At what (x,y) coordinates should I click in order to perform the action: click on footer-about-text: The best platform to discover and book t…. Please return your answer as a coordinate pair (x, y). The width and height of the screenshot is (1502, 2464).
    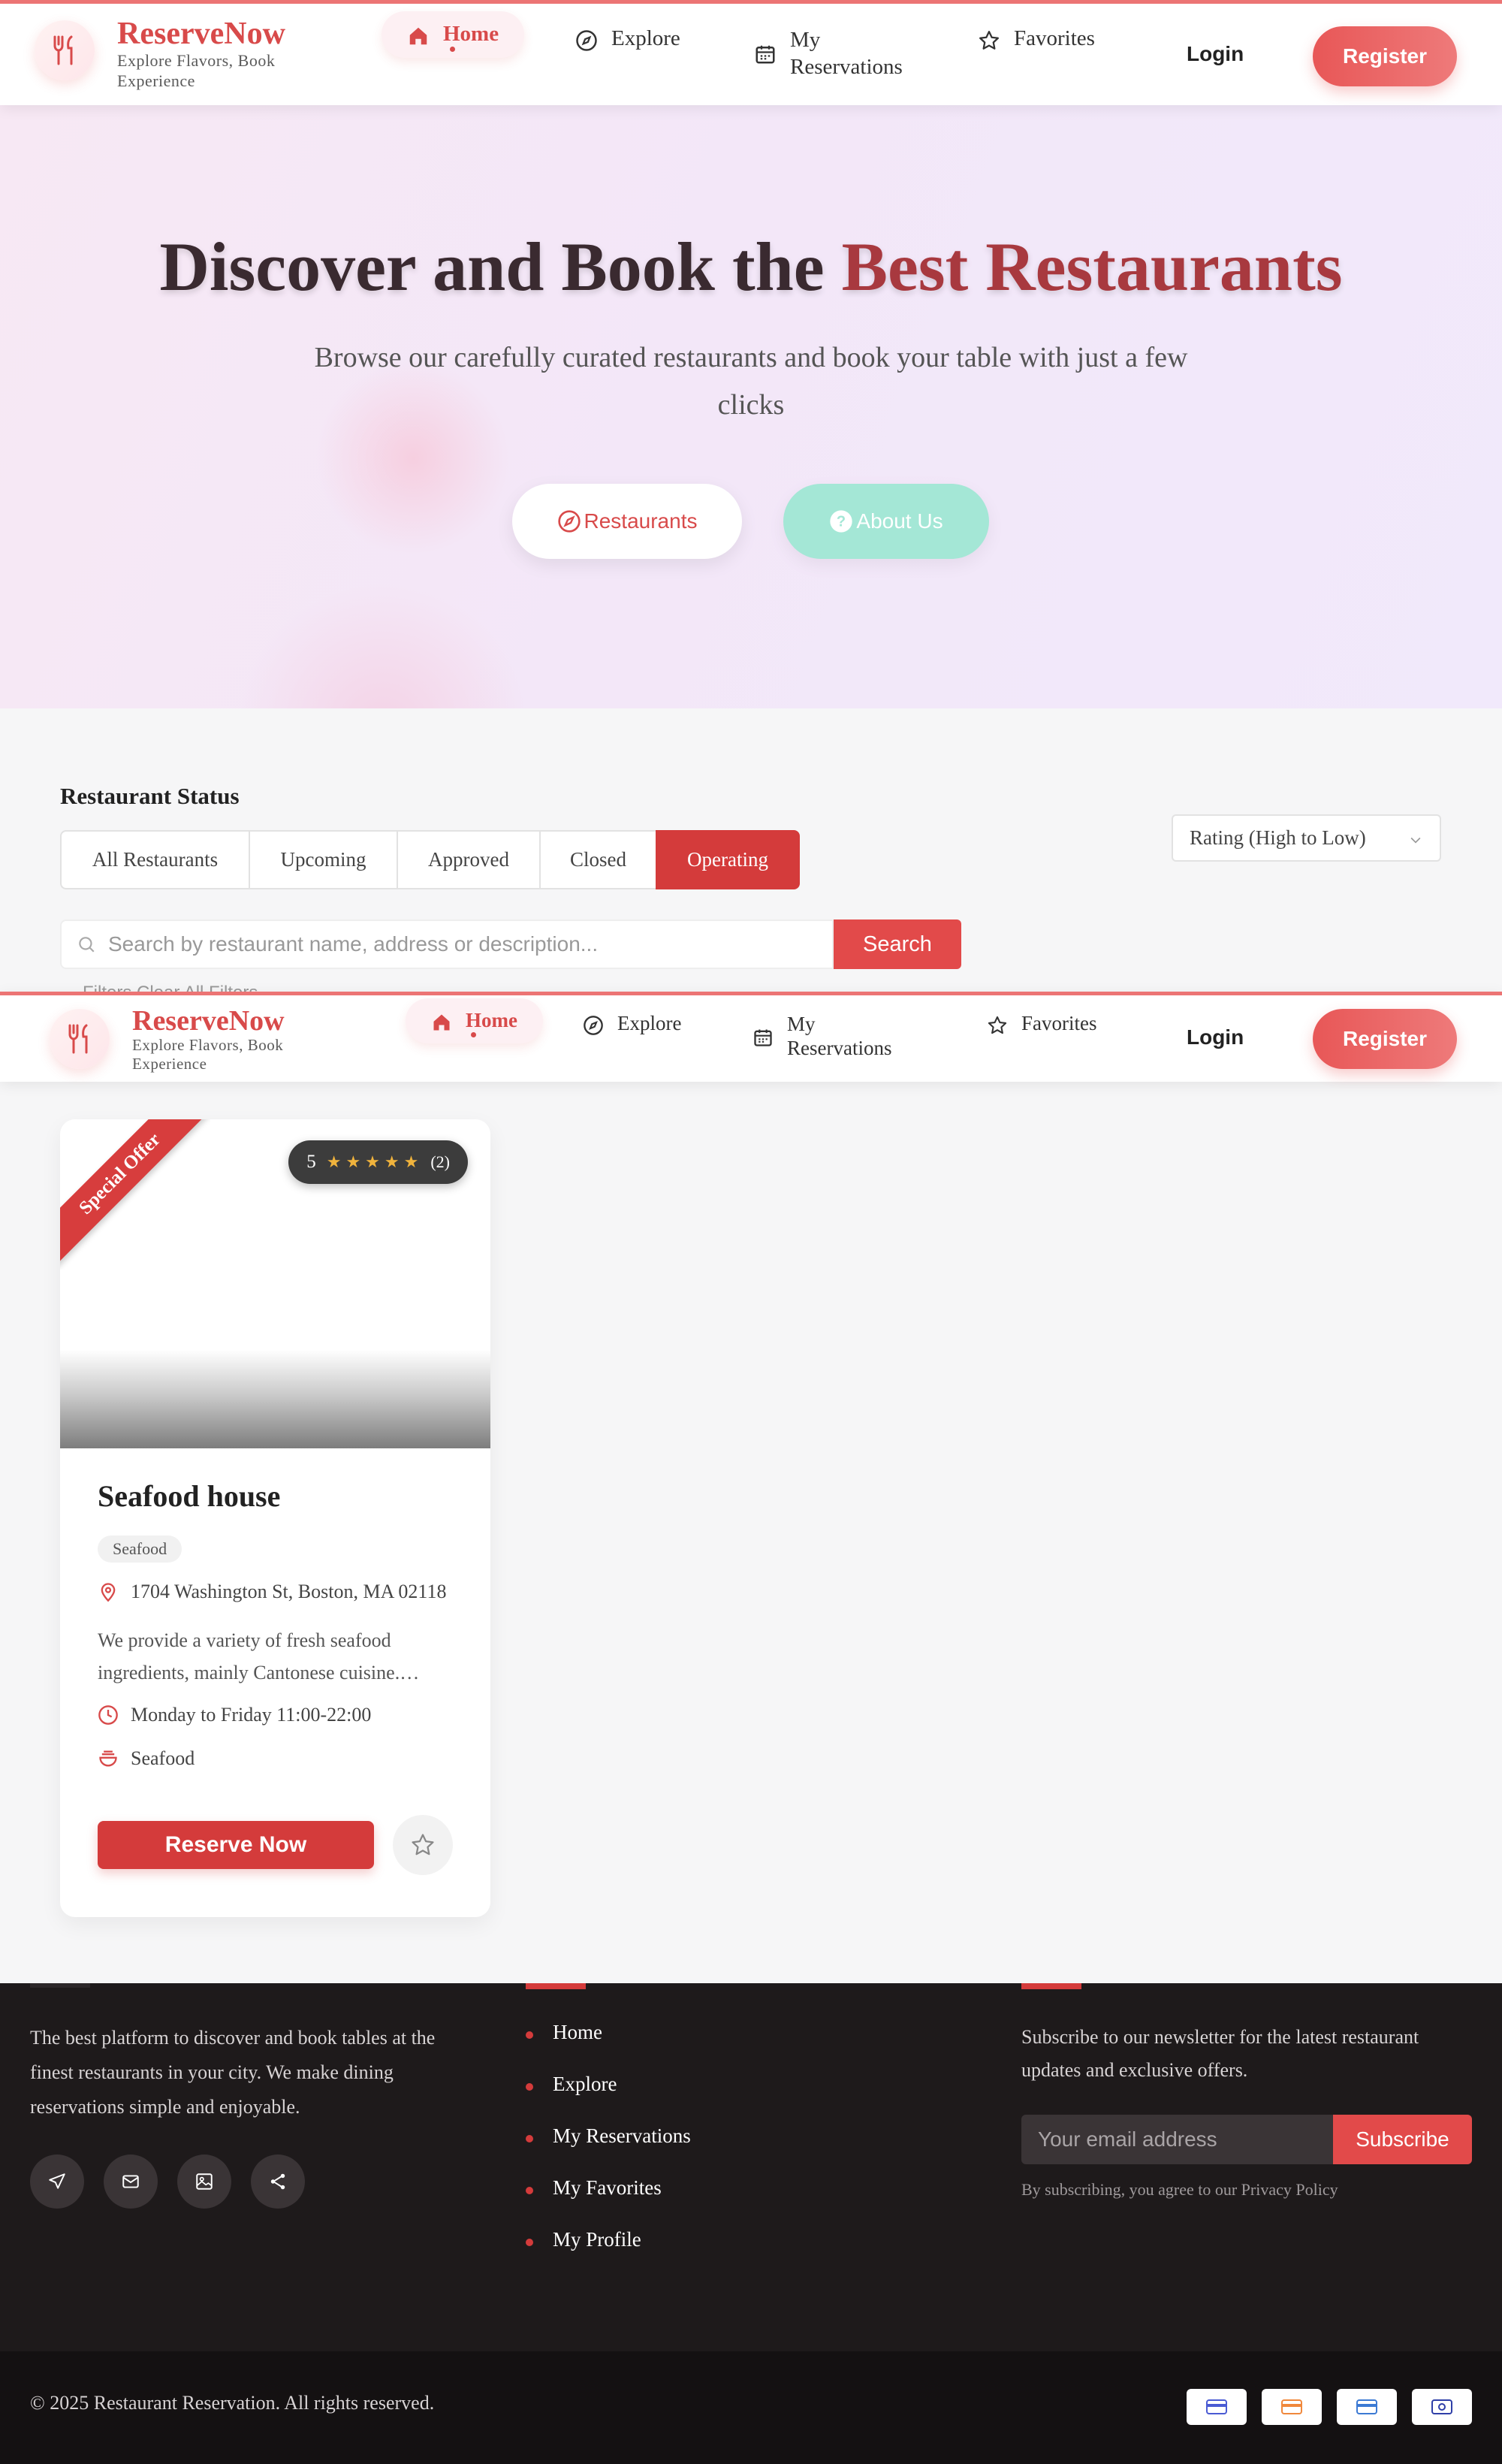
    Looking at the image, I should click on (233, 2072).